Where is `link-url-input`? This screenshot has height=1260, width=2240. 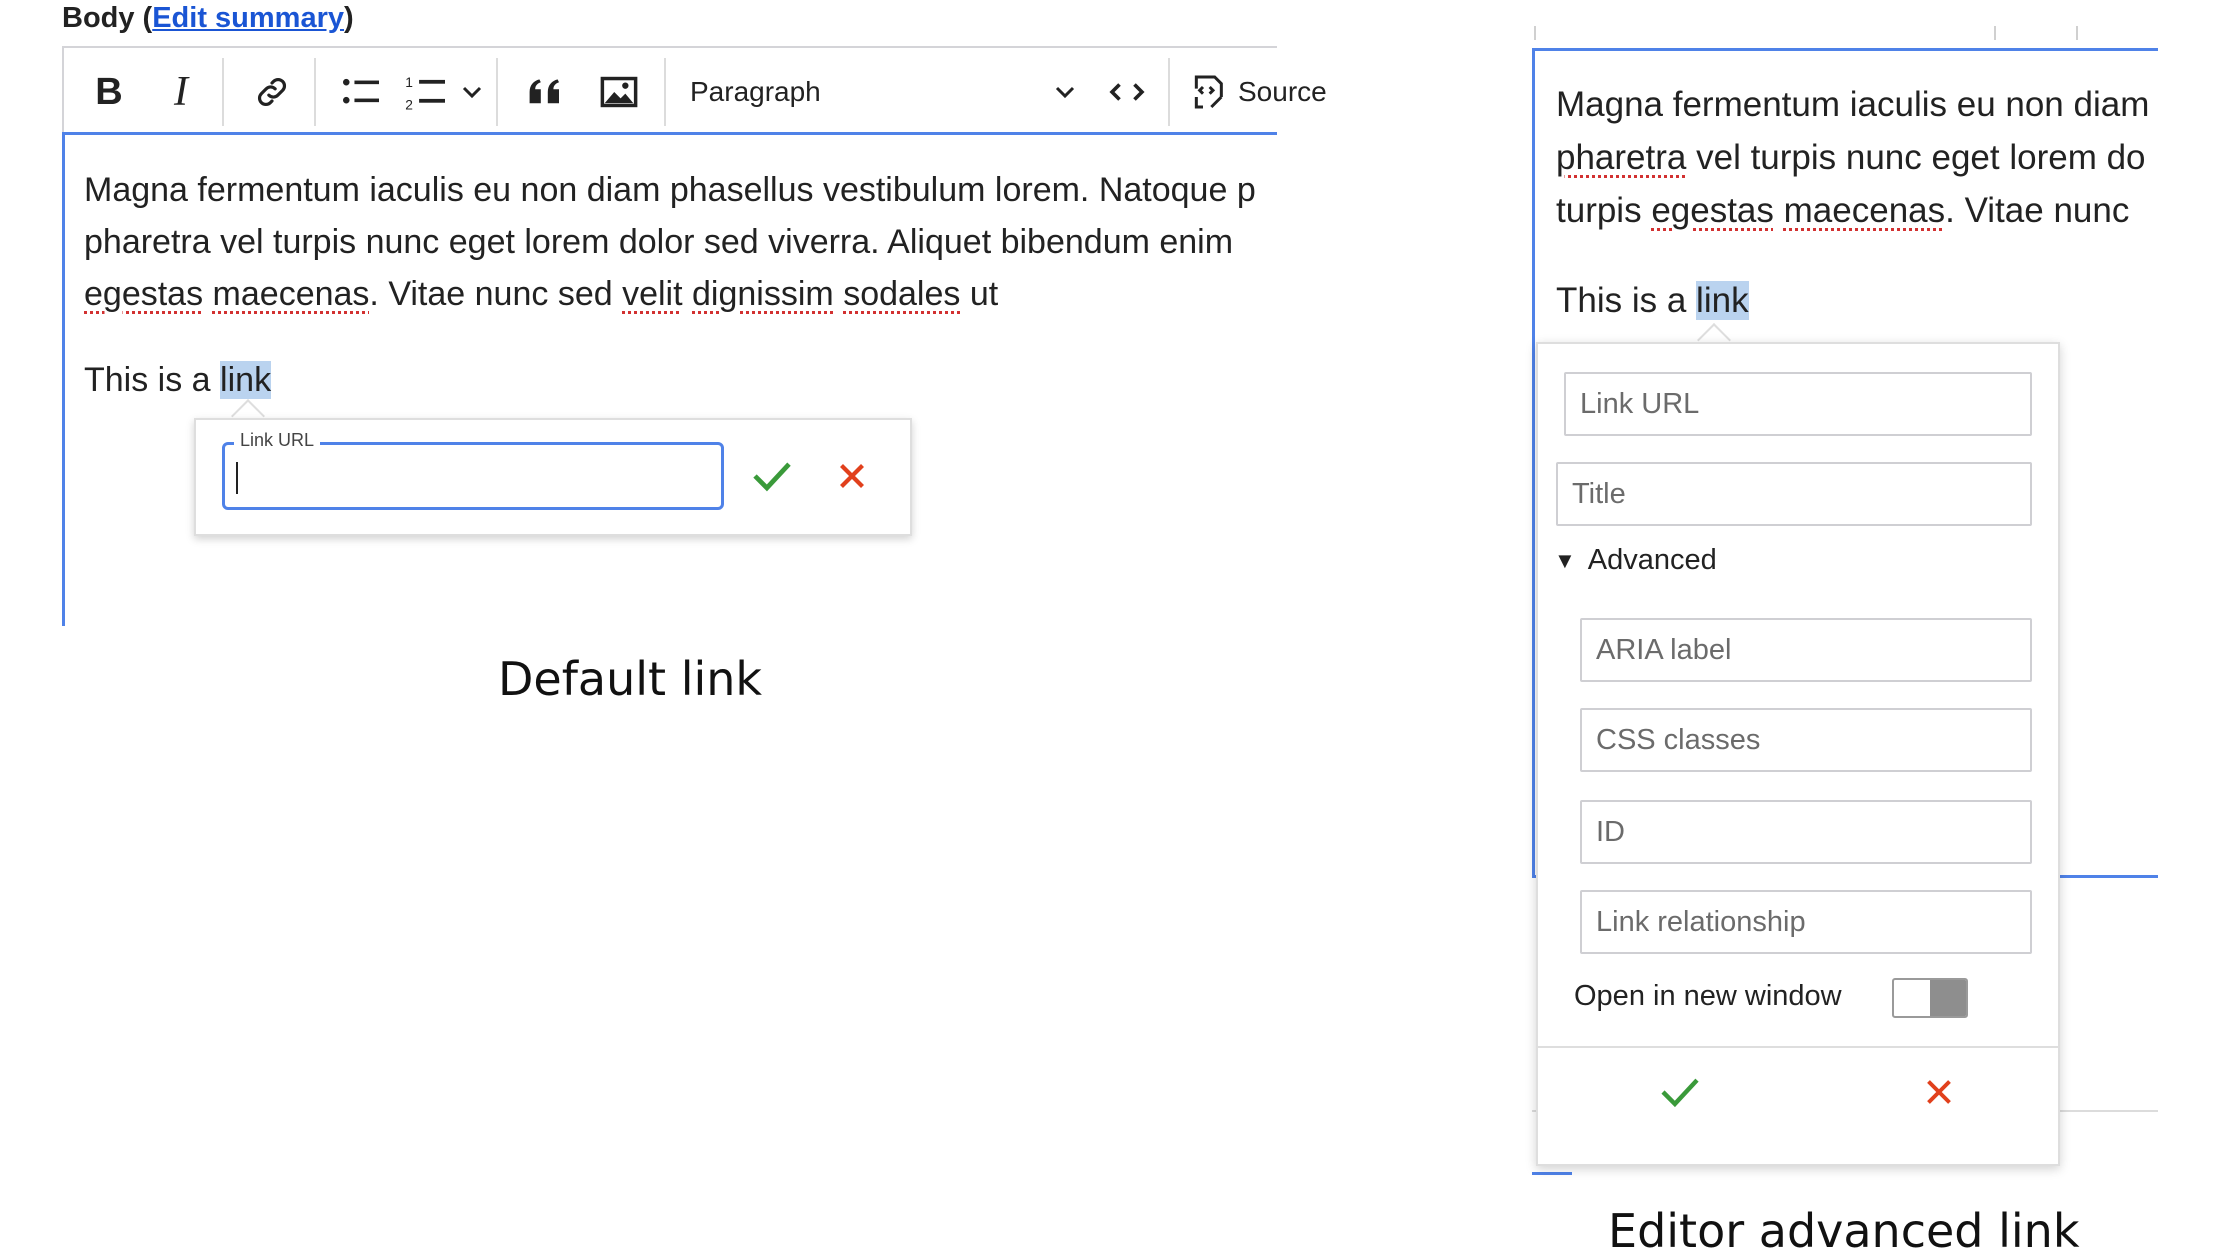
link-url-input is located at coordinates (473, 476).